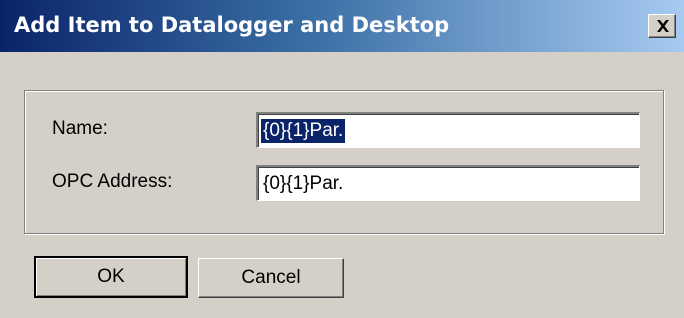 The image size is (684, 318). What do you see at coordinates (112, 181) in the screenshot?
I see `opc-address-label: OPC Address:` at bounding box center [112, 181].